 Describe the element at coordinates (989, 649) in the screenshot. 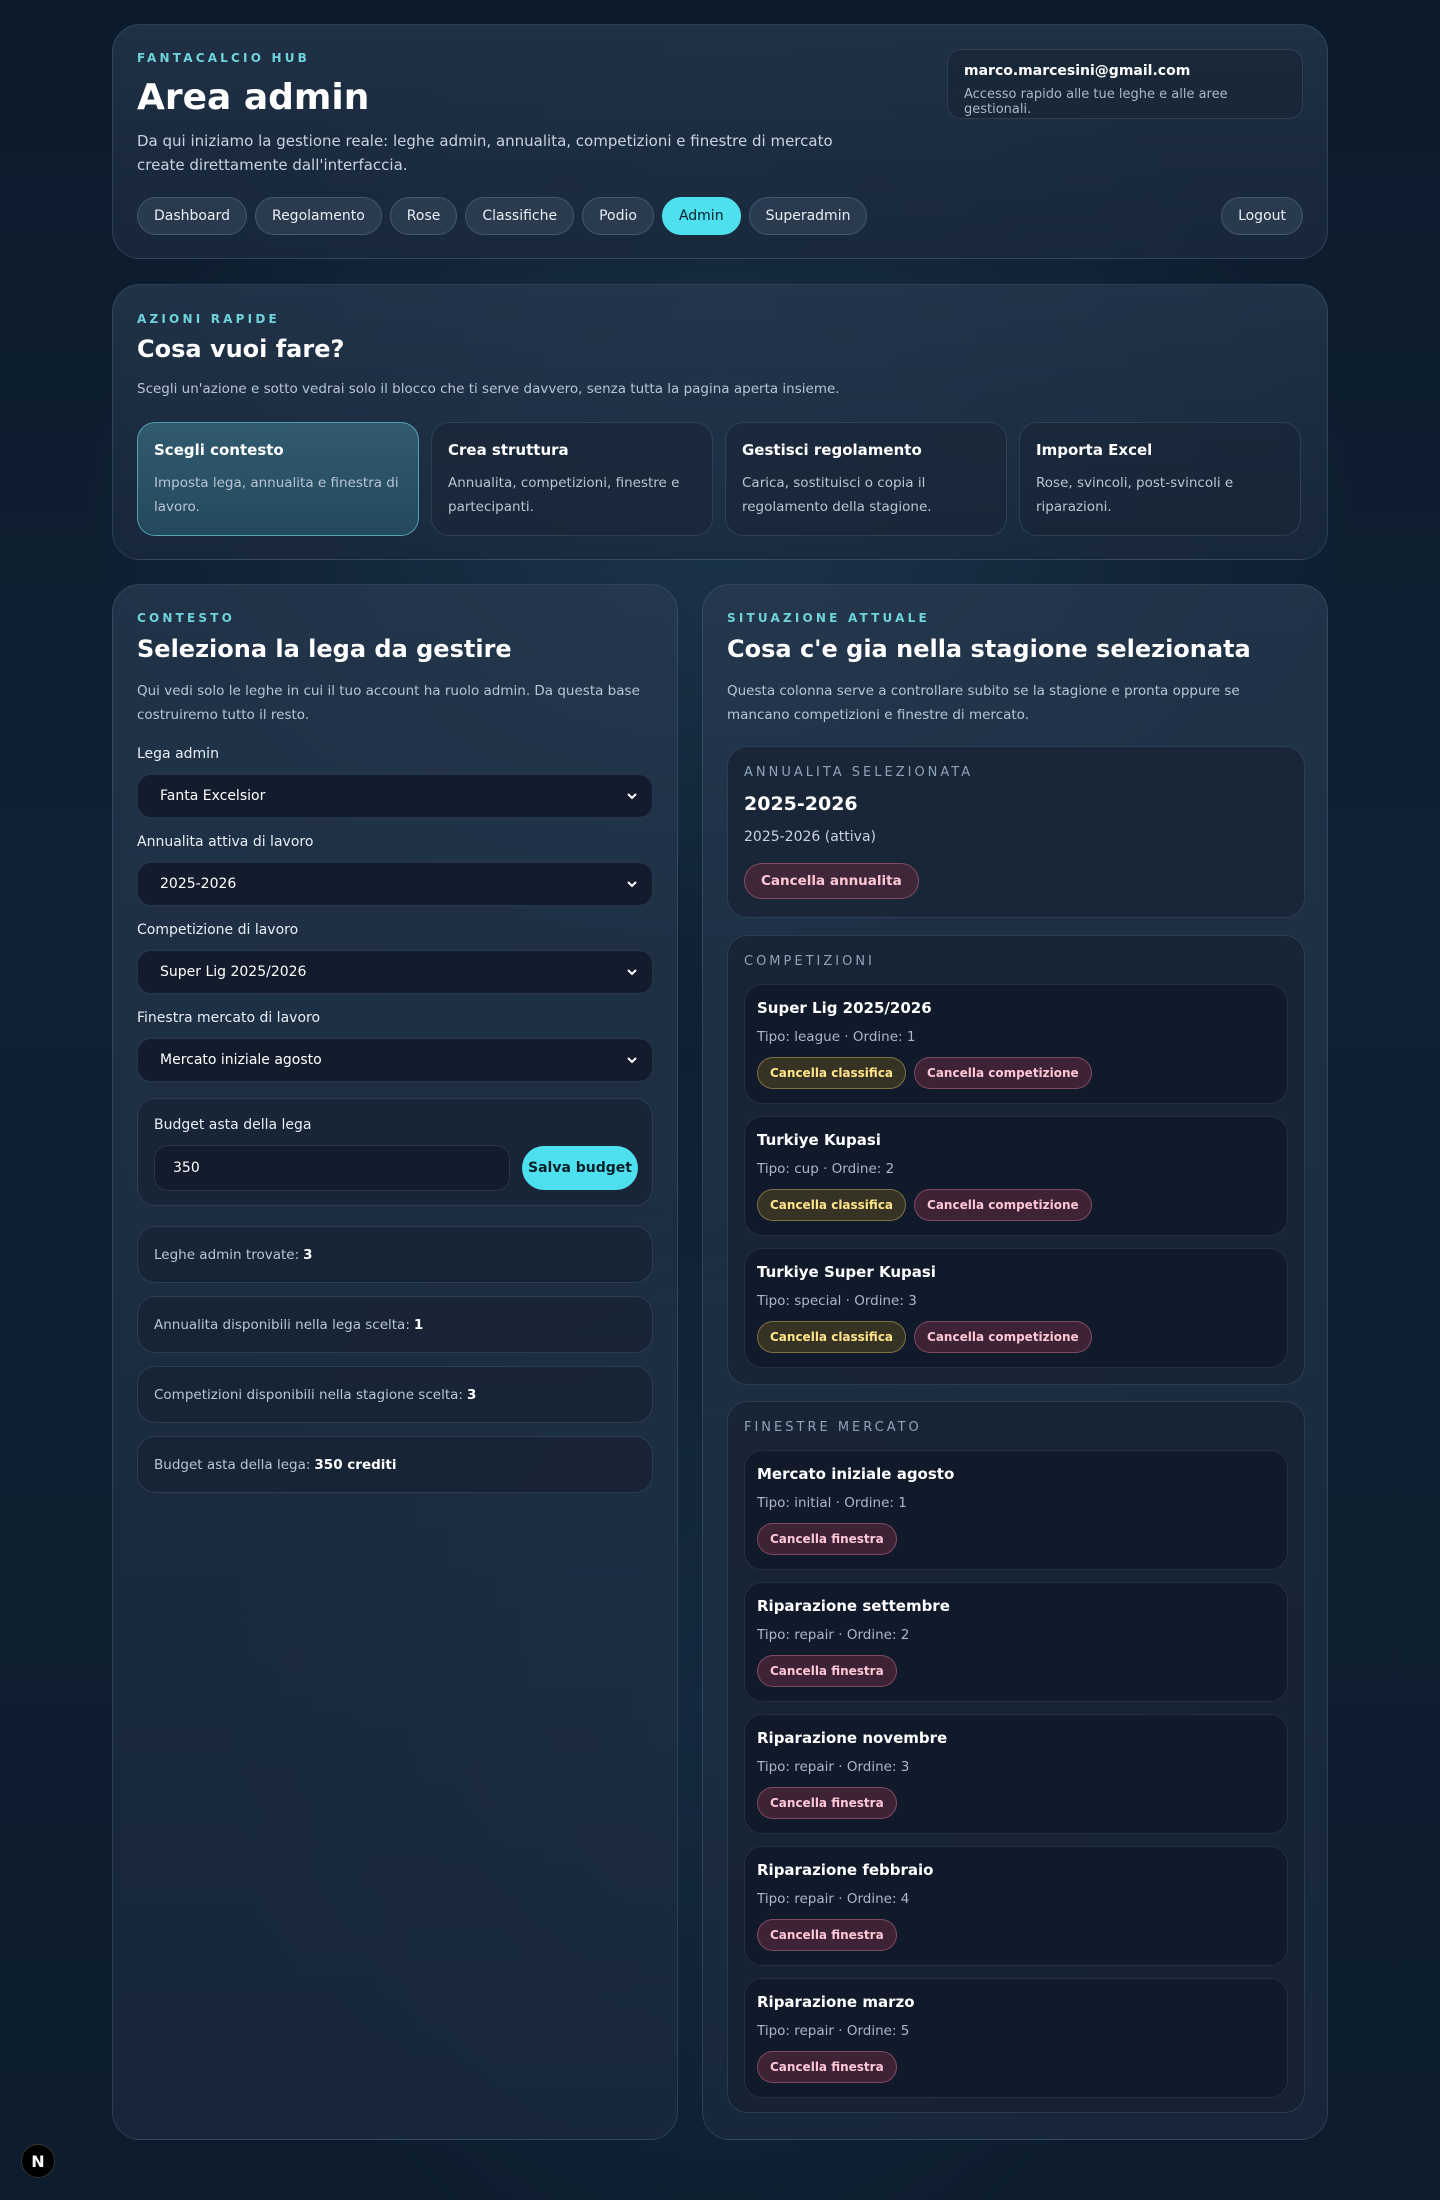

I see `situation-title: Cosa c'e gia nella stagione selezionata` at that location.